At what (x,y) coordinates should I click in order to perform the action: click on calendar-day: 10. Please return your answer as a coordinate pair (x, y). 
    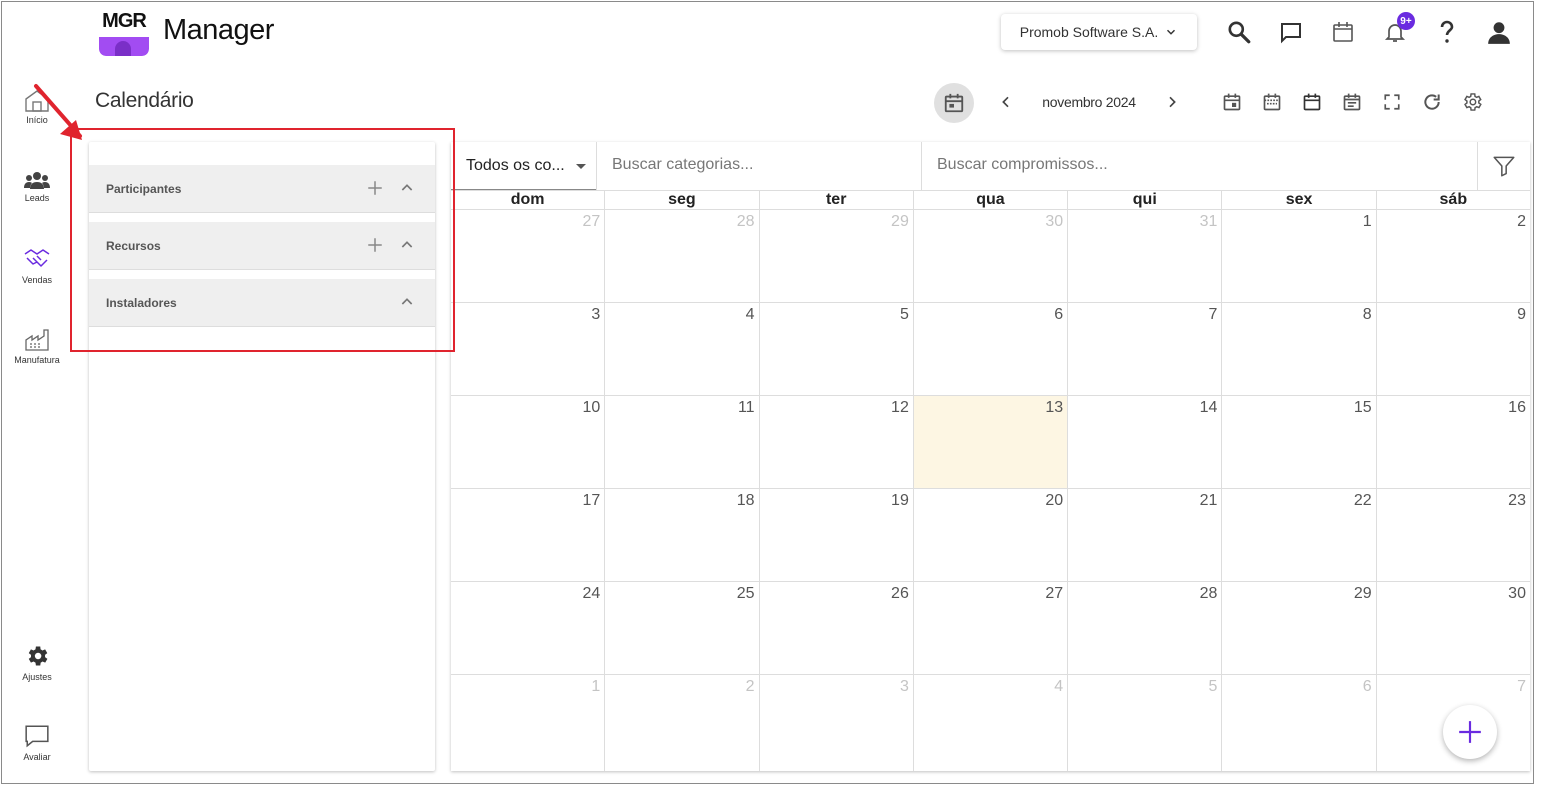
    Looking at the image, I should click on (528, 442).